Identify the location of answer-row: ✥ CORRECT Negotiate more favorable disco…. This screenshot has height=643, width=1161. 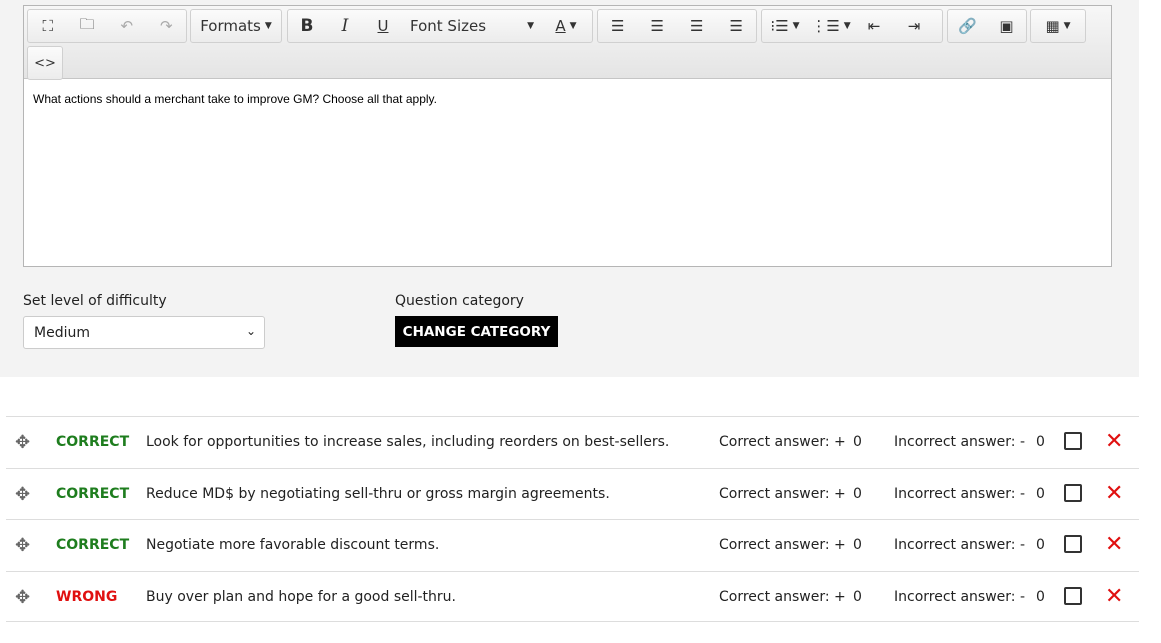
(572, 545).